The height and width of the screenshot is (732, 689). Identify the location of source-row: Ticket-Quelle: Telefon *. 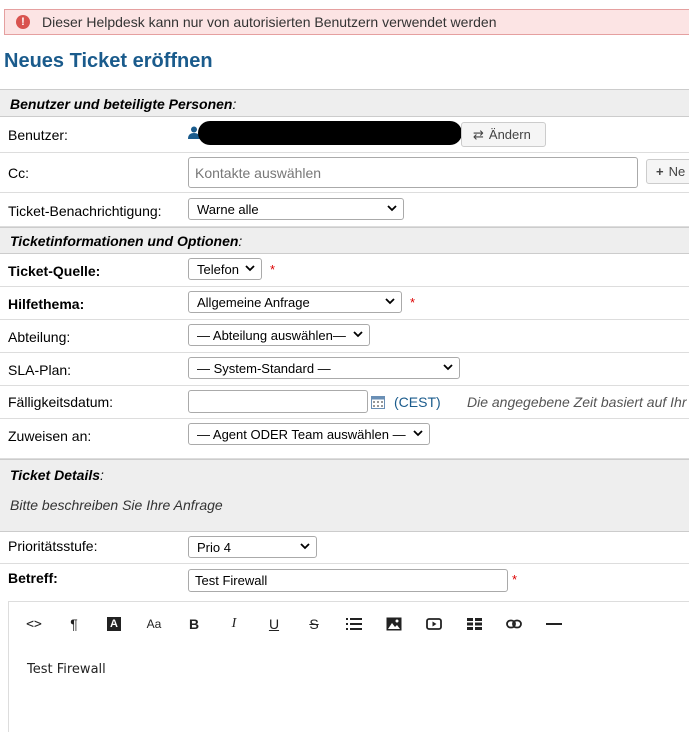
(344, 270).